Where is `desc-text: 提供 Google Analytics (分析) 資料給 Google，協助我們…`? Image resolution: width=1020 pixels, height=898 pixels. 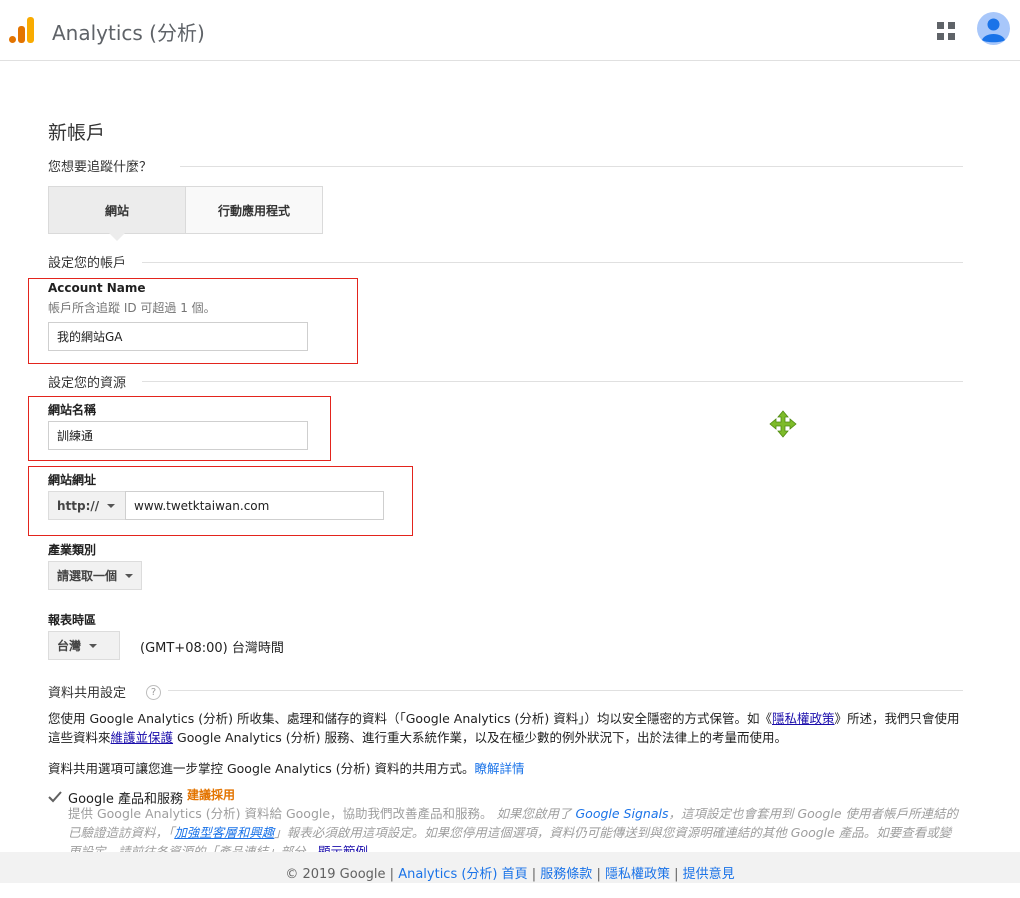
desc-text: 提供 Google Analytics (分析) 資料給 Google，協助我們… is located at coordinates (280, 813).